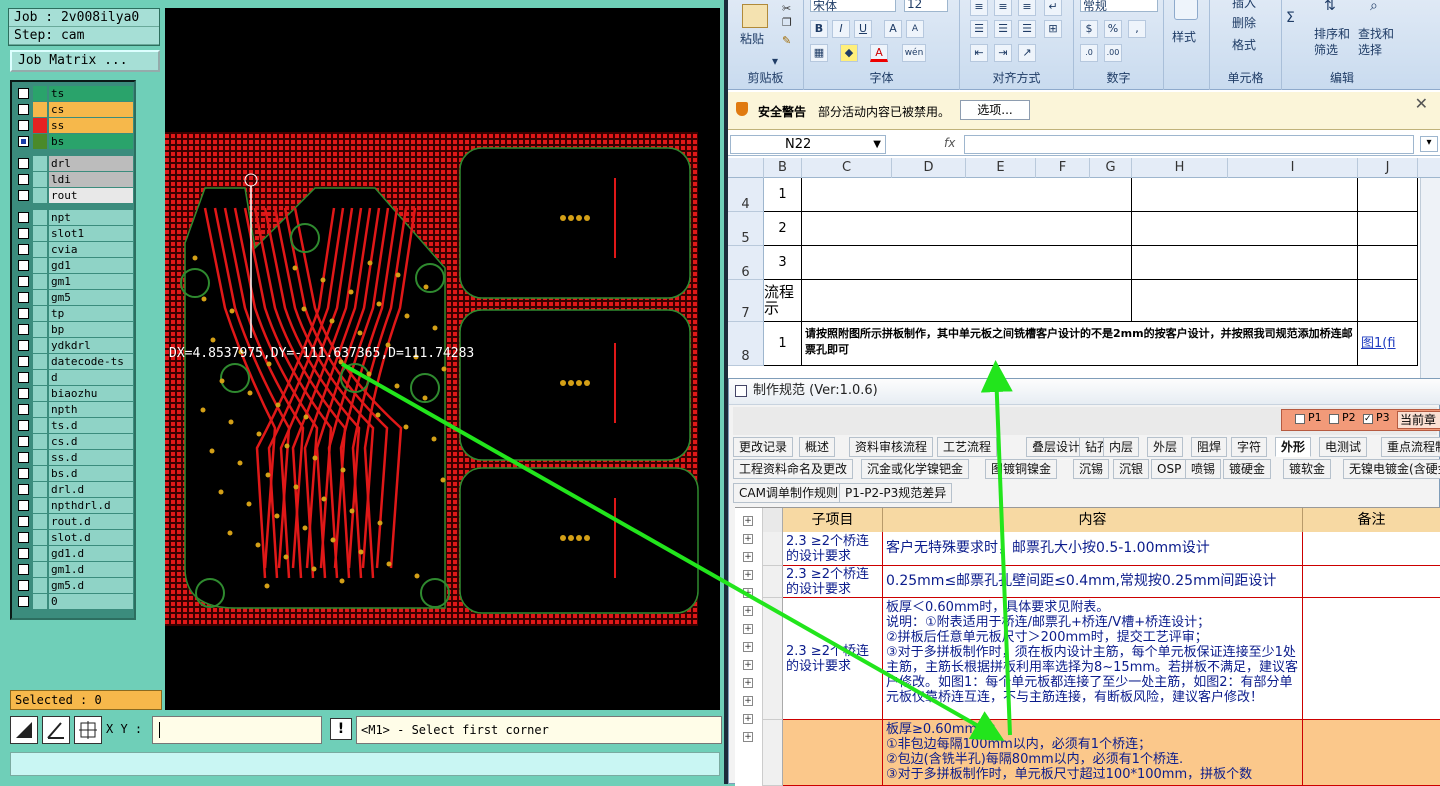 The image size is (1440, 786). I want to click on find-select-button: 查找和 选择, so click(1376, 42).